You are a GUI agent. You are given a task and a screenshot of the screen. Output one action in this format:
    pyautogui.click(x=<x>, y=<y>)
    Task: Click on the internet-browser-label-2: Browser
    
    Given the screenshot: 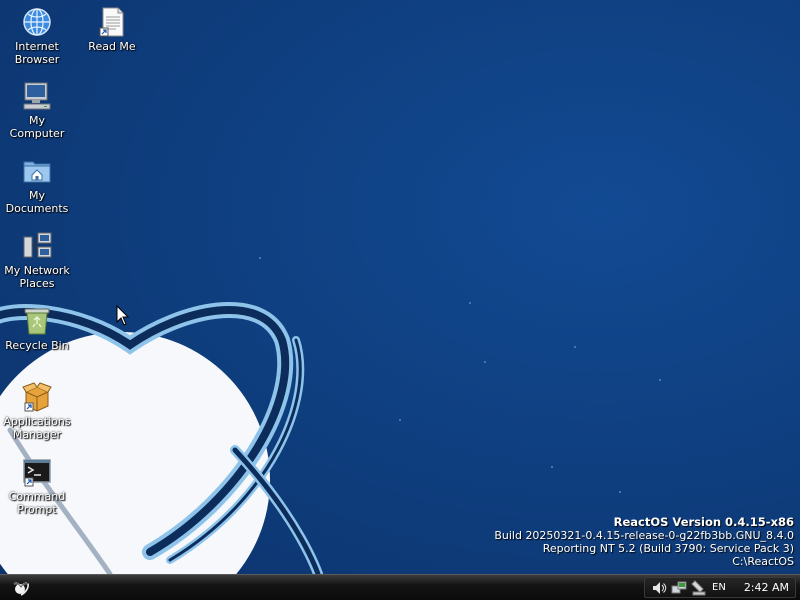 What is the action you would take?
    pyautogui.click(x=37, y=59)
    